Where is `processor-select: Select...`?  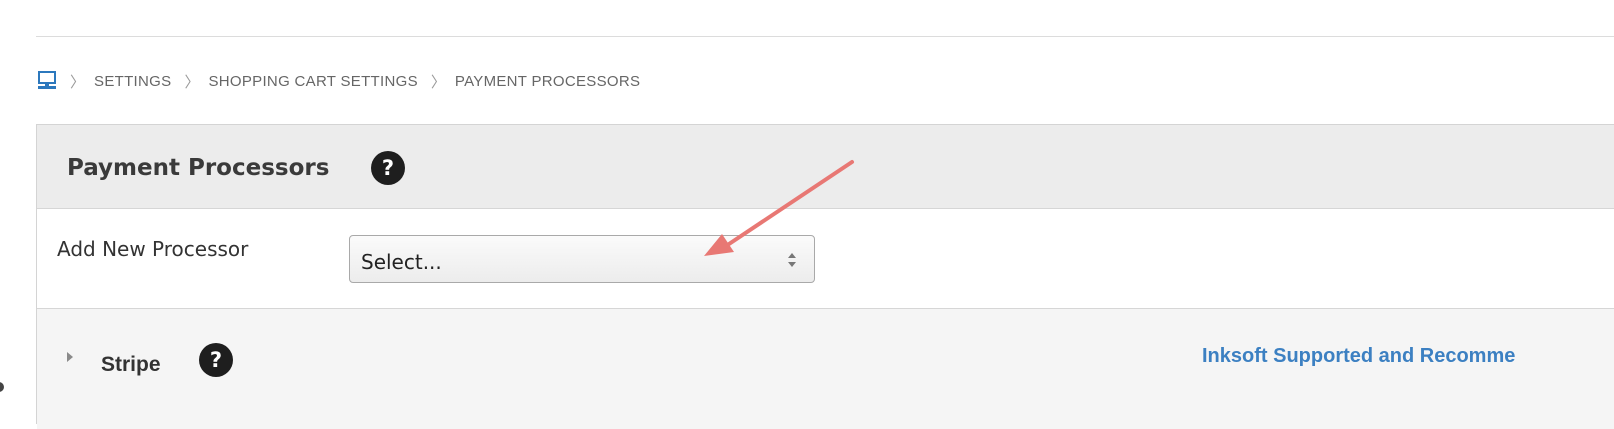
processor-select: Select... is located at coordinates (582, 259).